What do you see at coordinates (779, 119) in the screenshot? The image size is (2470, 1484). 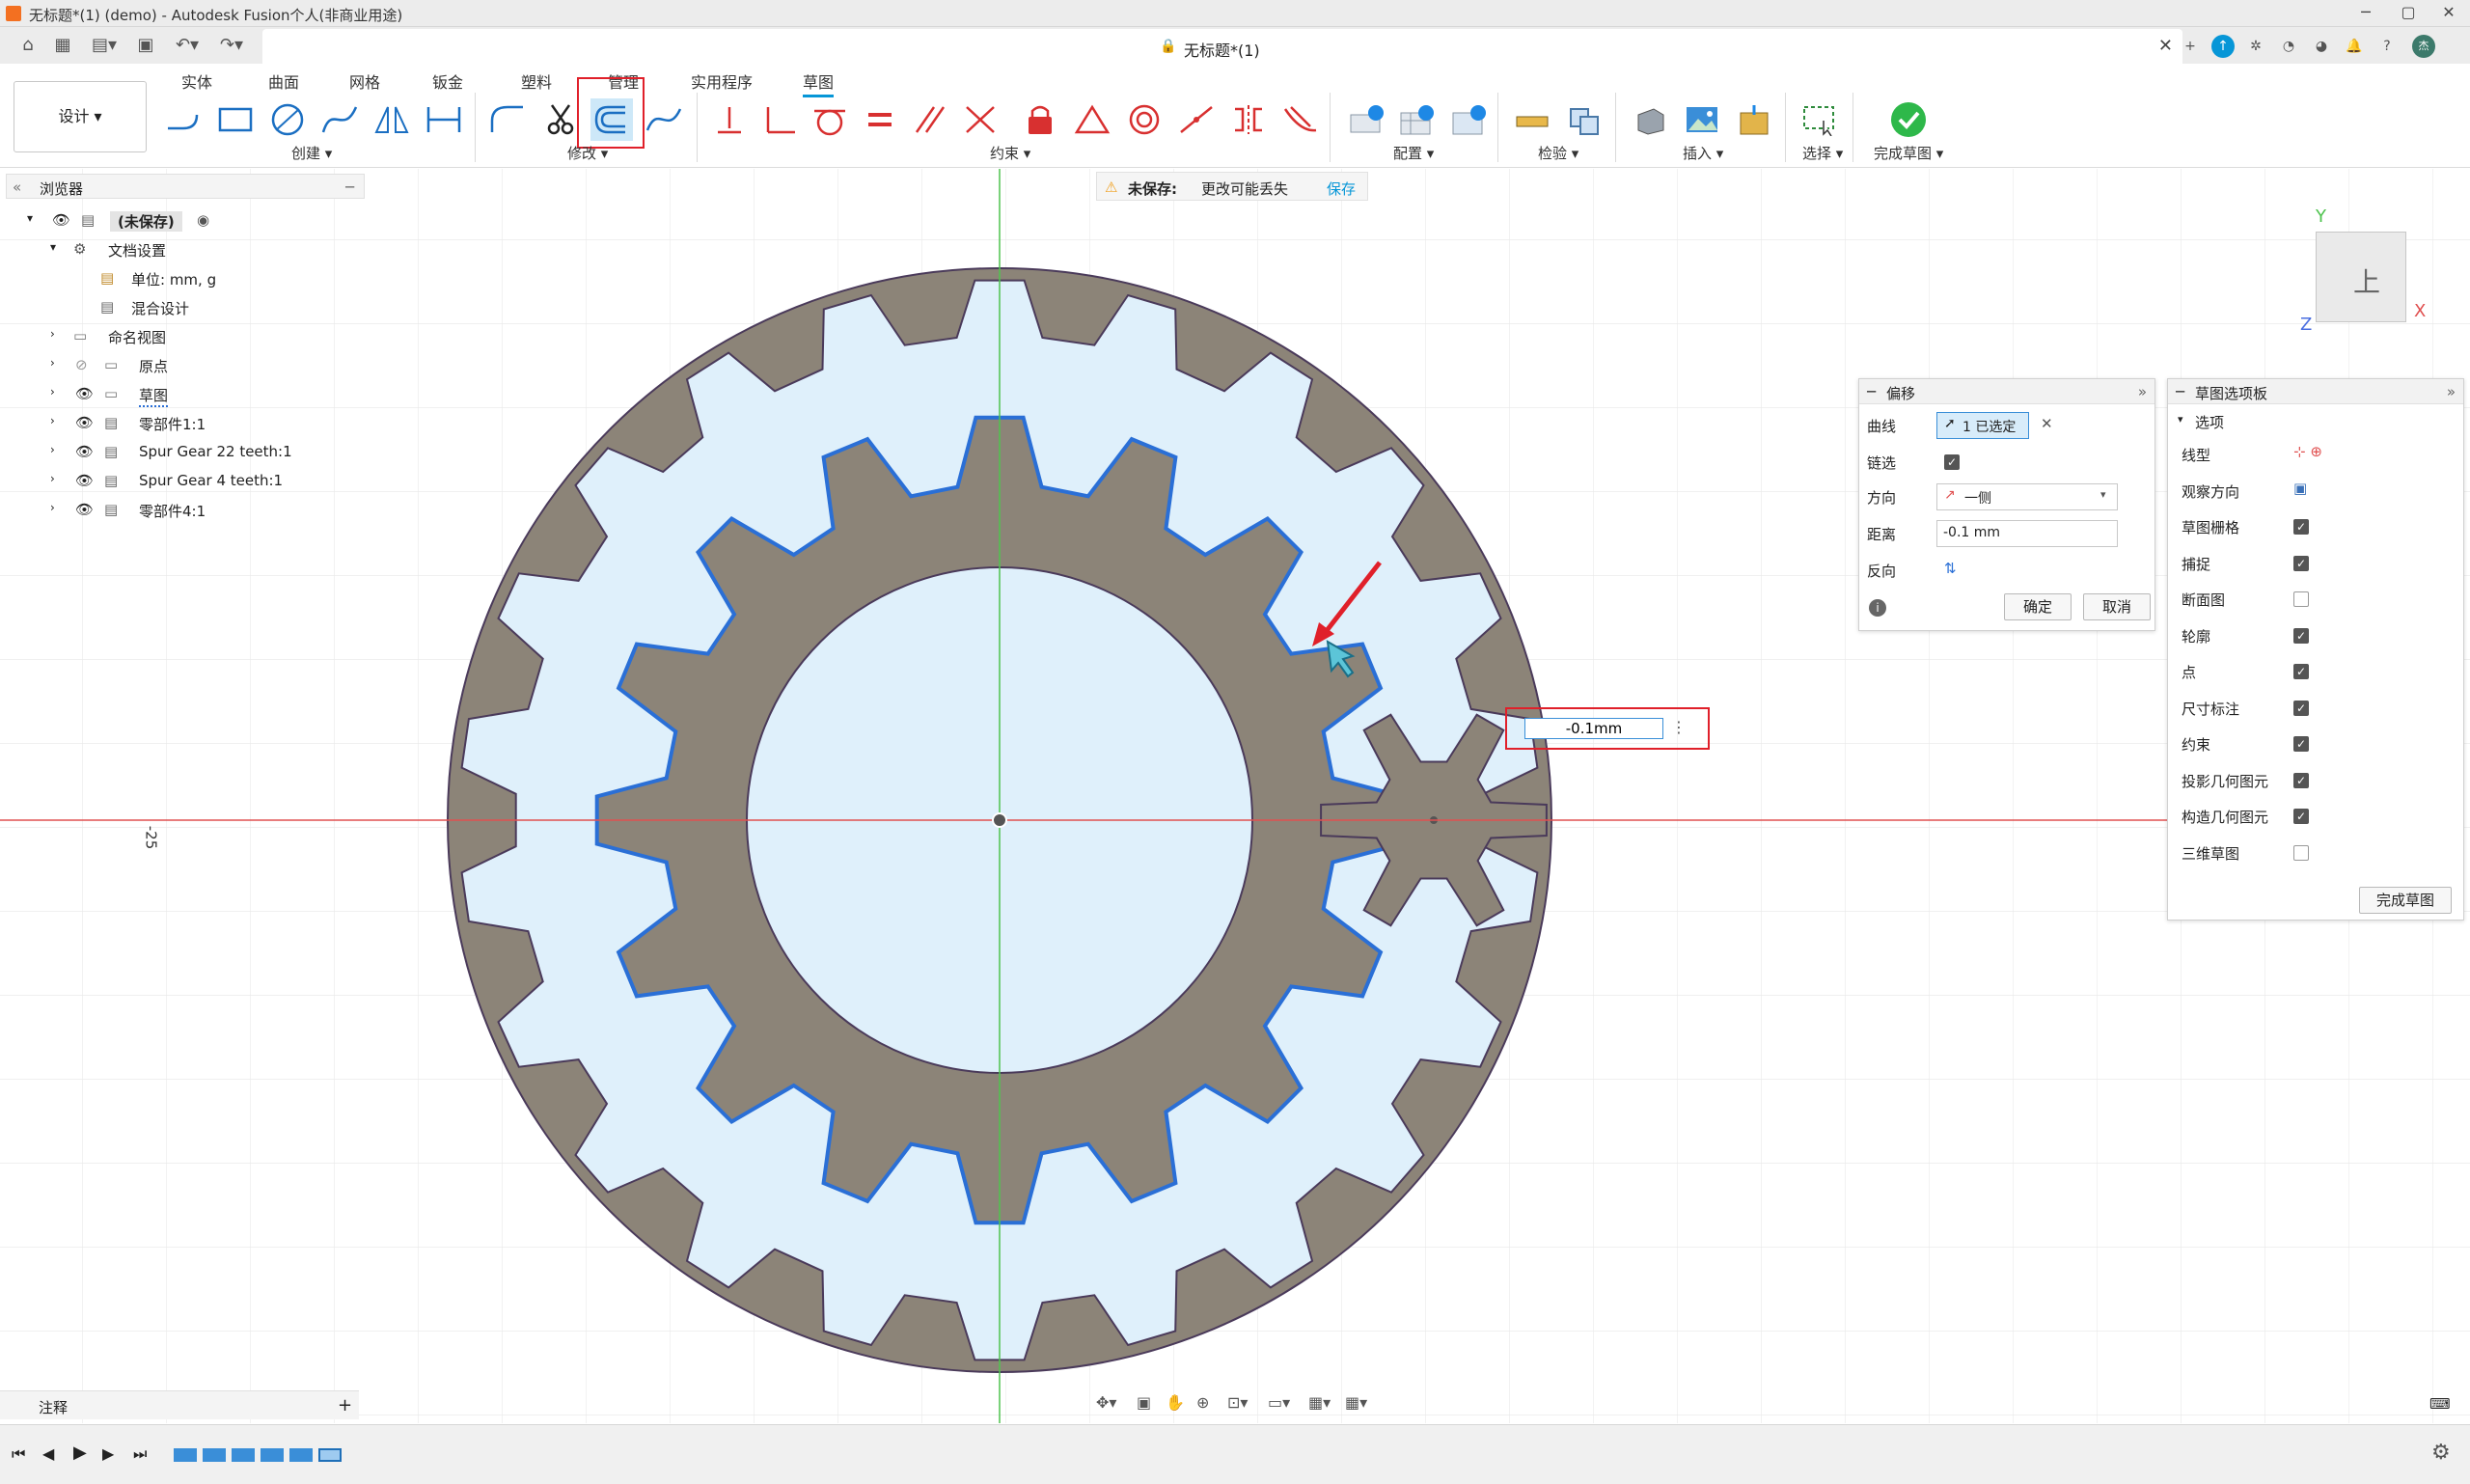 I see `perpendicular-constraint-icon` at bounding box center [779, 119].